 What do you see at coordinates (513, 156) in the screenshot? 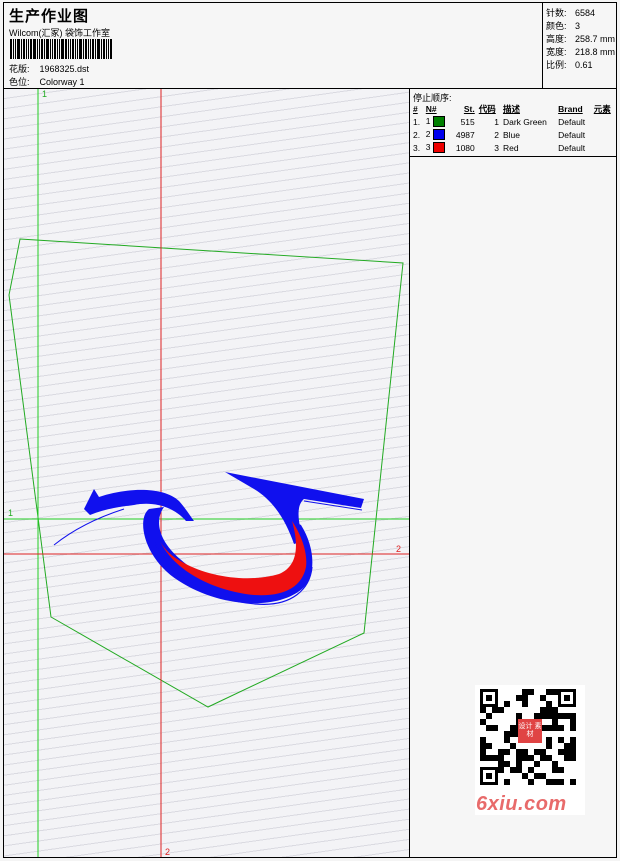
I see `stop-sequence-divider` at bounding box center [513, 156].